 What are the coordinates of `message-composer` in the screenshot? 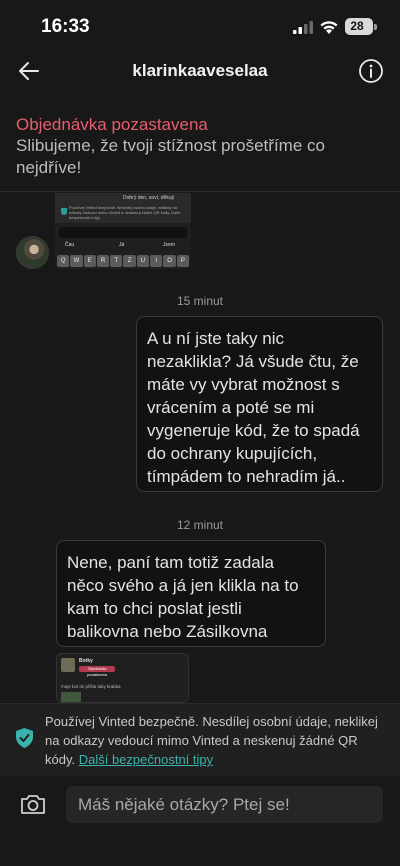 It's located at (200, 821).